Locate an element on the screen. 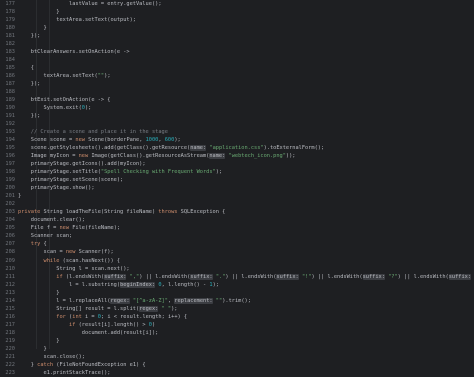 The image size is (474, 377). code-line: 208 scan = new Scanner(f); is located at coordinates (237, 252).